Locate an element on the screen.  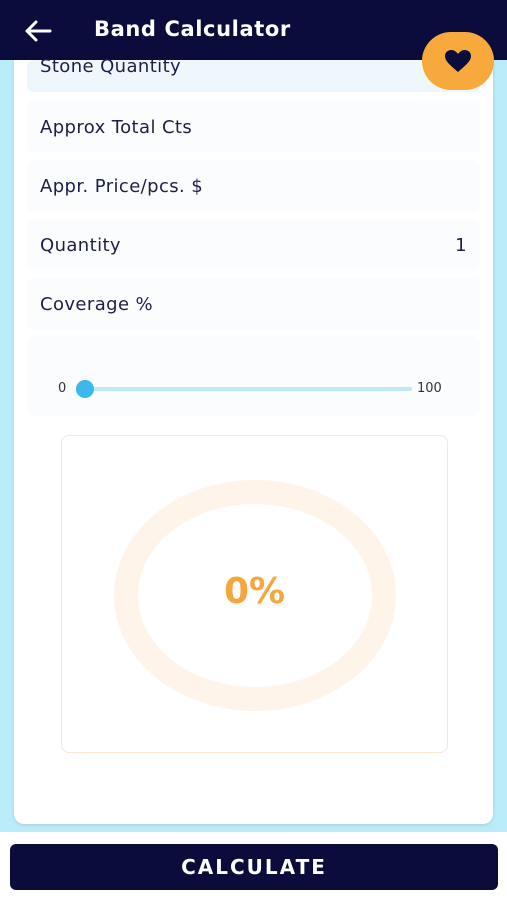
field-stone-quantity: Stone Quantity is located at coordinates (253, 74).